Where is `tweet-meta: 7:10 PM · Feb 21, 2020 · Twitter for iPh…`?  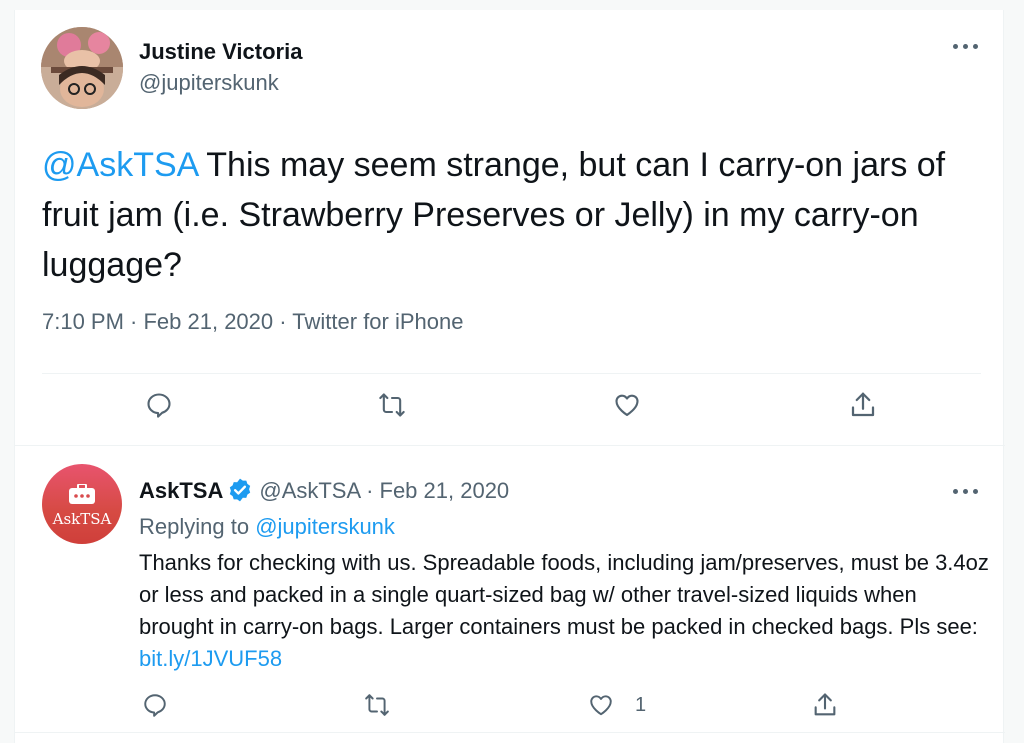
tweet-meta: 7:10 PM · Feb 21, 2020 · Twitter for iPh… is located at coordinates (252, 322).